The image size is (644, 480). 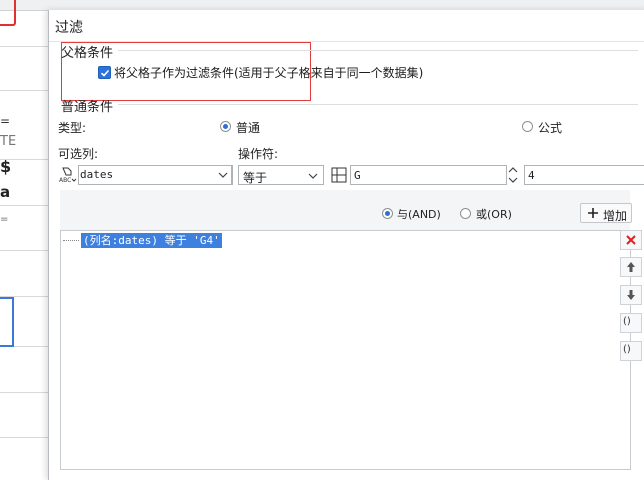 What do you see at coordinates (71, 241) in the screenshot?
I see `tree-connector` at bounding box center [71, 241].